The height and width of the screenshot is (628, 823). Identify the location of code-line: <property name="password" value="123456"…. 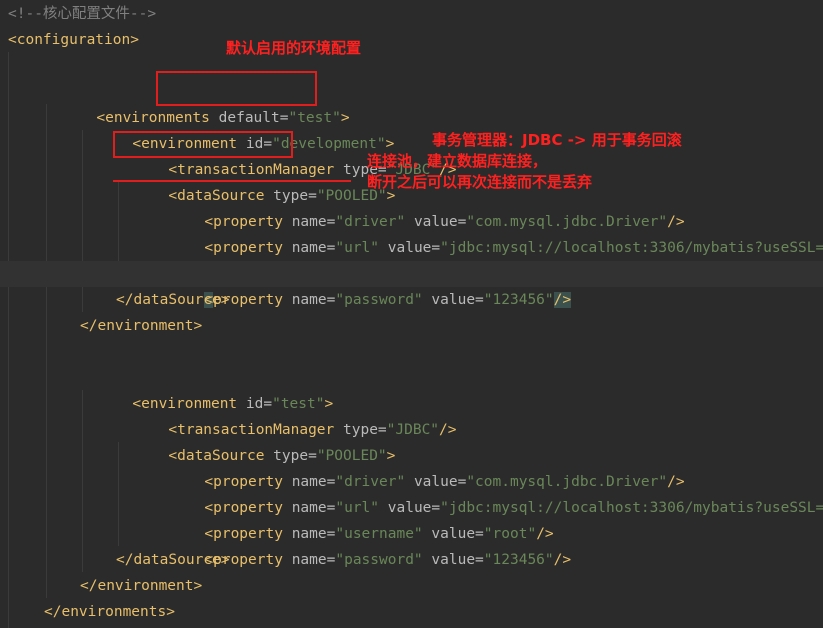
(411, 544).